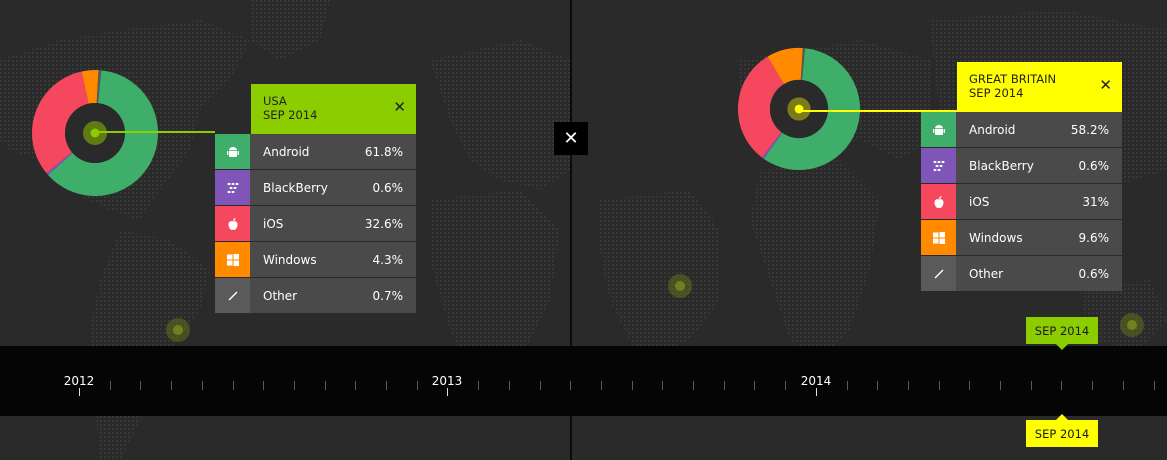 This screenshot has width=1167, height=460. What do you see at coordinates (1039, 273) in the screenshot?
I see `os-label-cell: Other 0.6%` at bounding box center [1039, 273].